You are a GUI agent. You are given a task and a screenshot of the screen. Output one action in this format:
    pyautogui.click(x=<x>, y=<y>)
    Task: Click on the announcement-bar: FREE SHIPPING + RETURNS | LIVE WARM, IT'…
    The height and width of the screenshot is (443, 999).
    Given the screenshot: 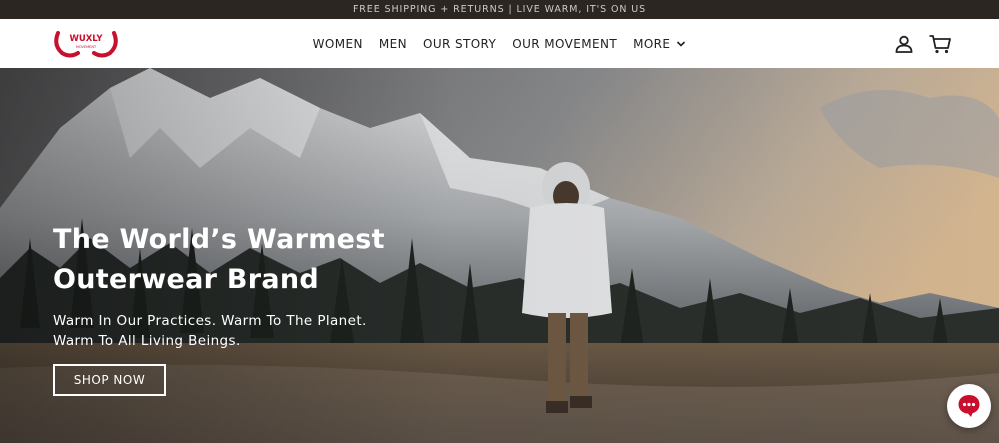 What is the action you would take?
    pyautogui.click(x=499, y=9)
    